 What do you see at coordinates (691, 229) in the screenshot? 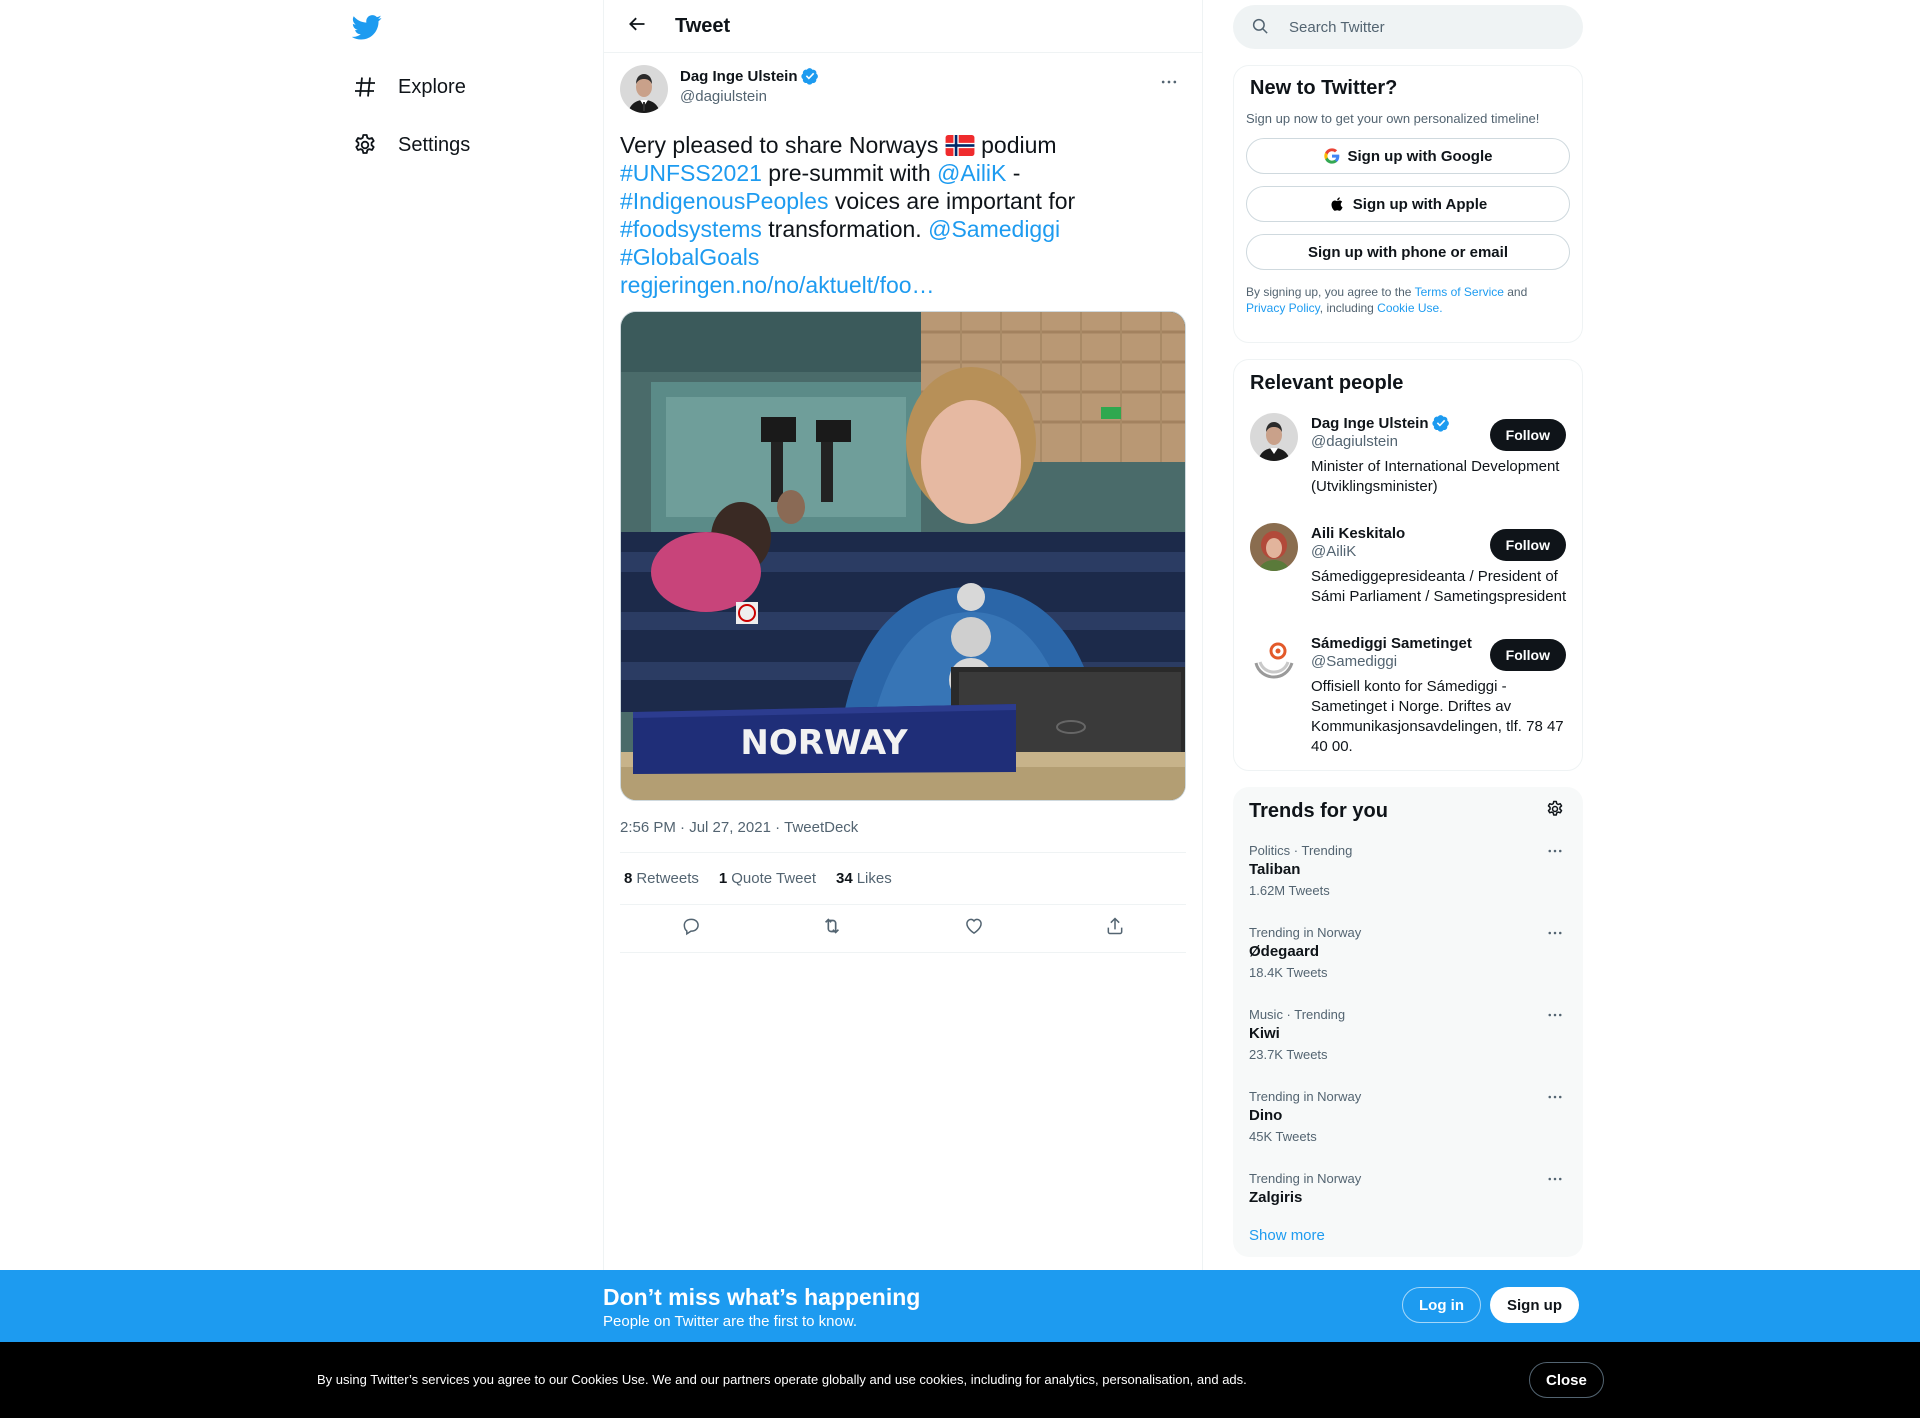
I see `hashtag-link: #foodsystems` at bounding box center [691, 229].